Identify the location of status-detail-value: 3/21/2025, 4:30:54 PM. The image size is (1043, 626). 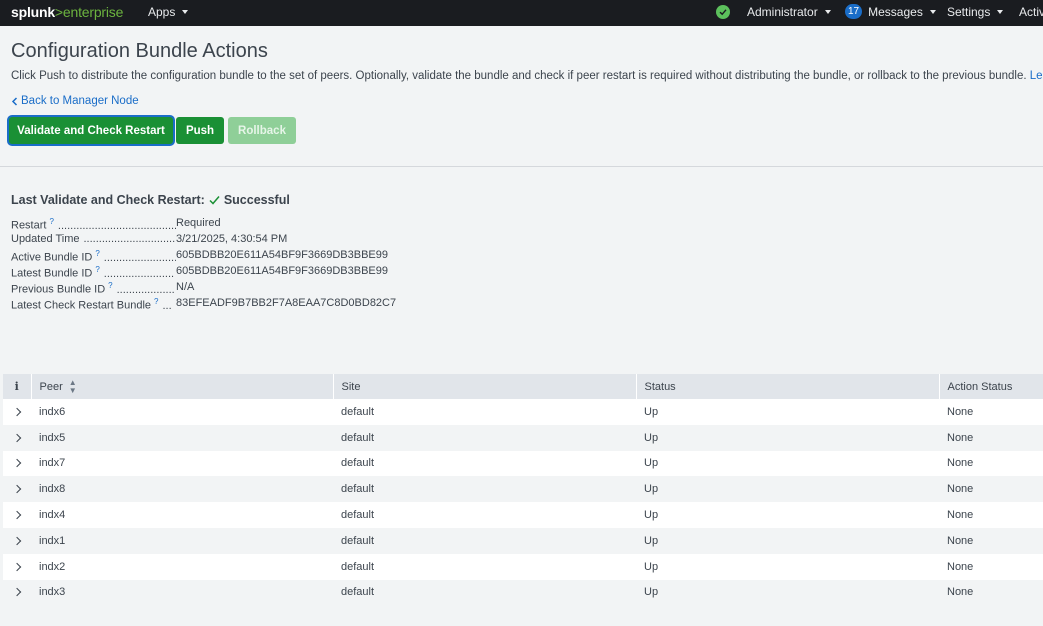
(232, 239).